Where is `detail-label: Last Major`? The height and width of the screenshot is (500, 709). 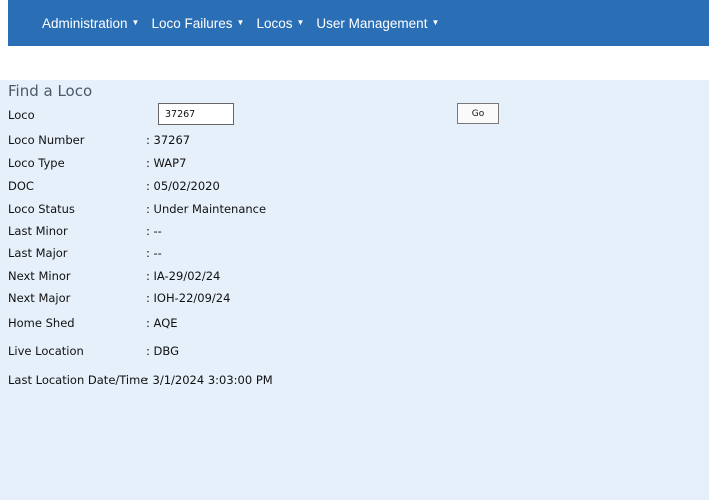
detail-label: Last Major is located at coordinates (38, 253).